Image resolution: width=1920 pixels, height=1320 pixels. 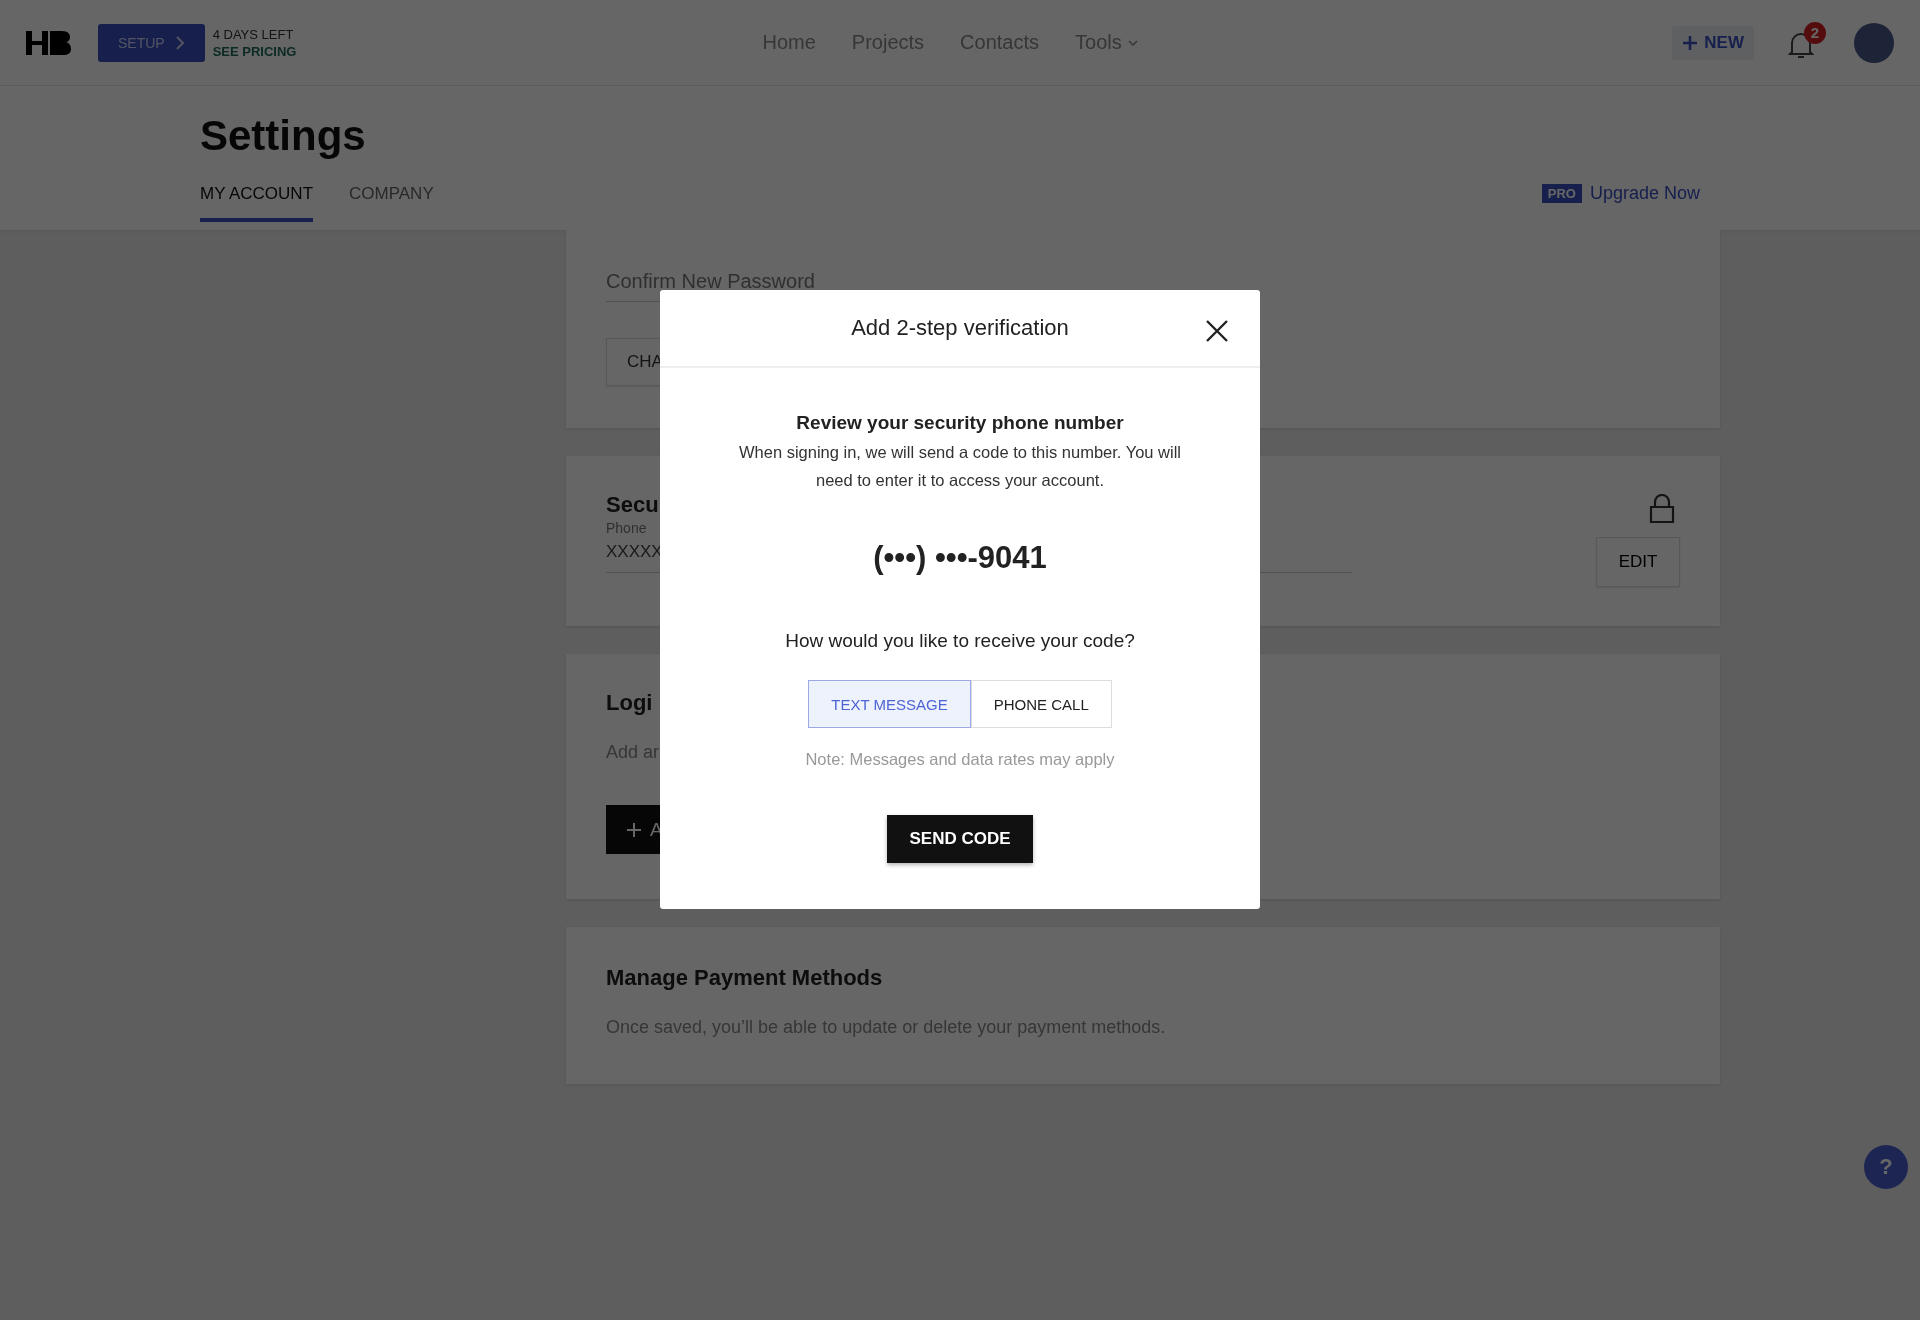 I want to click on dialog-heading: Review your security phone number, so click(x=960, y=423).